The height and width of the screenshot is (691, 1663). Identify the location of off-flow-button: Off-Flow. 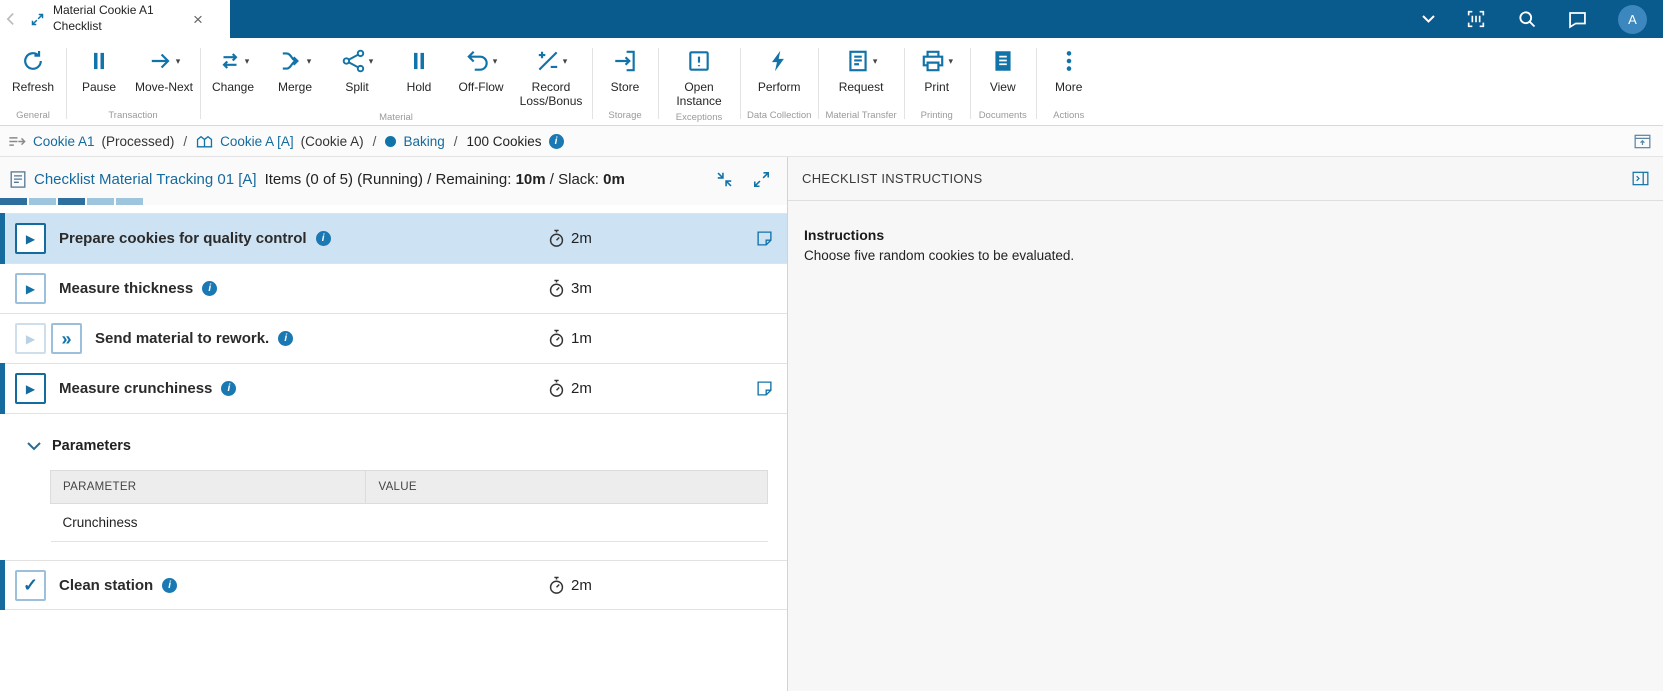
(481, 73).